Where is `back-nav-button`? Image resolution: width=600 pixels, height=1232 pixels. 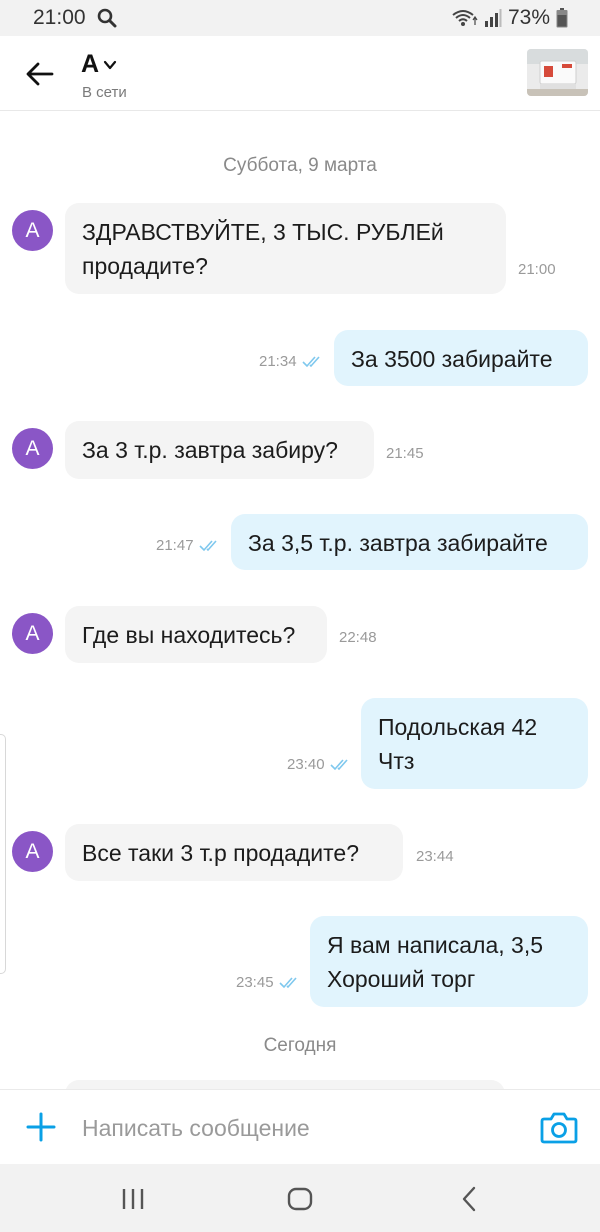
back-nav-button is located at coordinates (469, 1199).